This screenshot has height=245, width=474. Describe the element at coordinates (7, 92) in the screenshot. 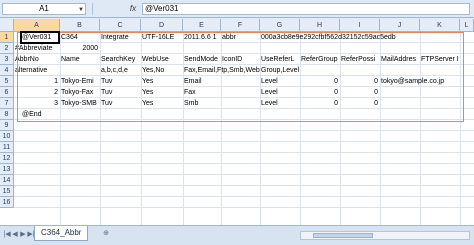

I see `row-header-6: 6` at that location.